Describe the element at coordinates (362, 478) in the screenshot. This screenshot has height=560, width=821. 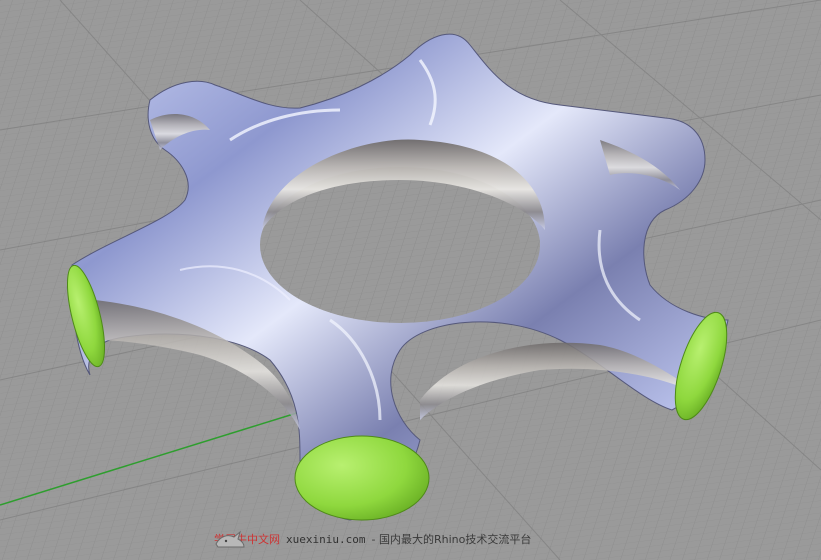
I see `end-cap-front` at that location.